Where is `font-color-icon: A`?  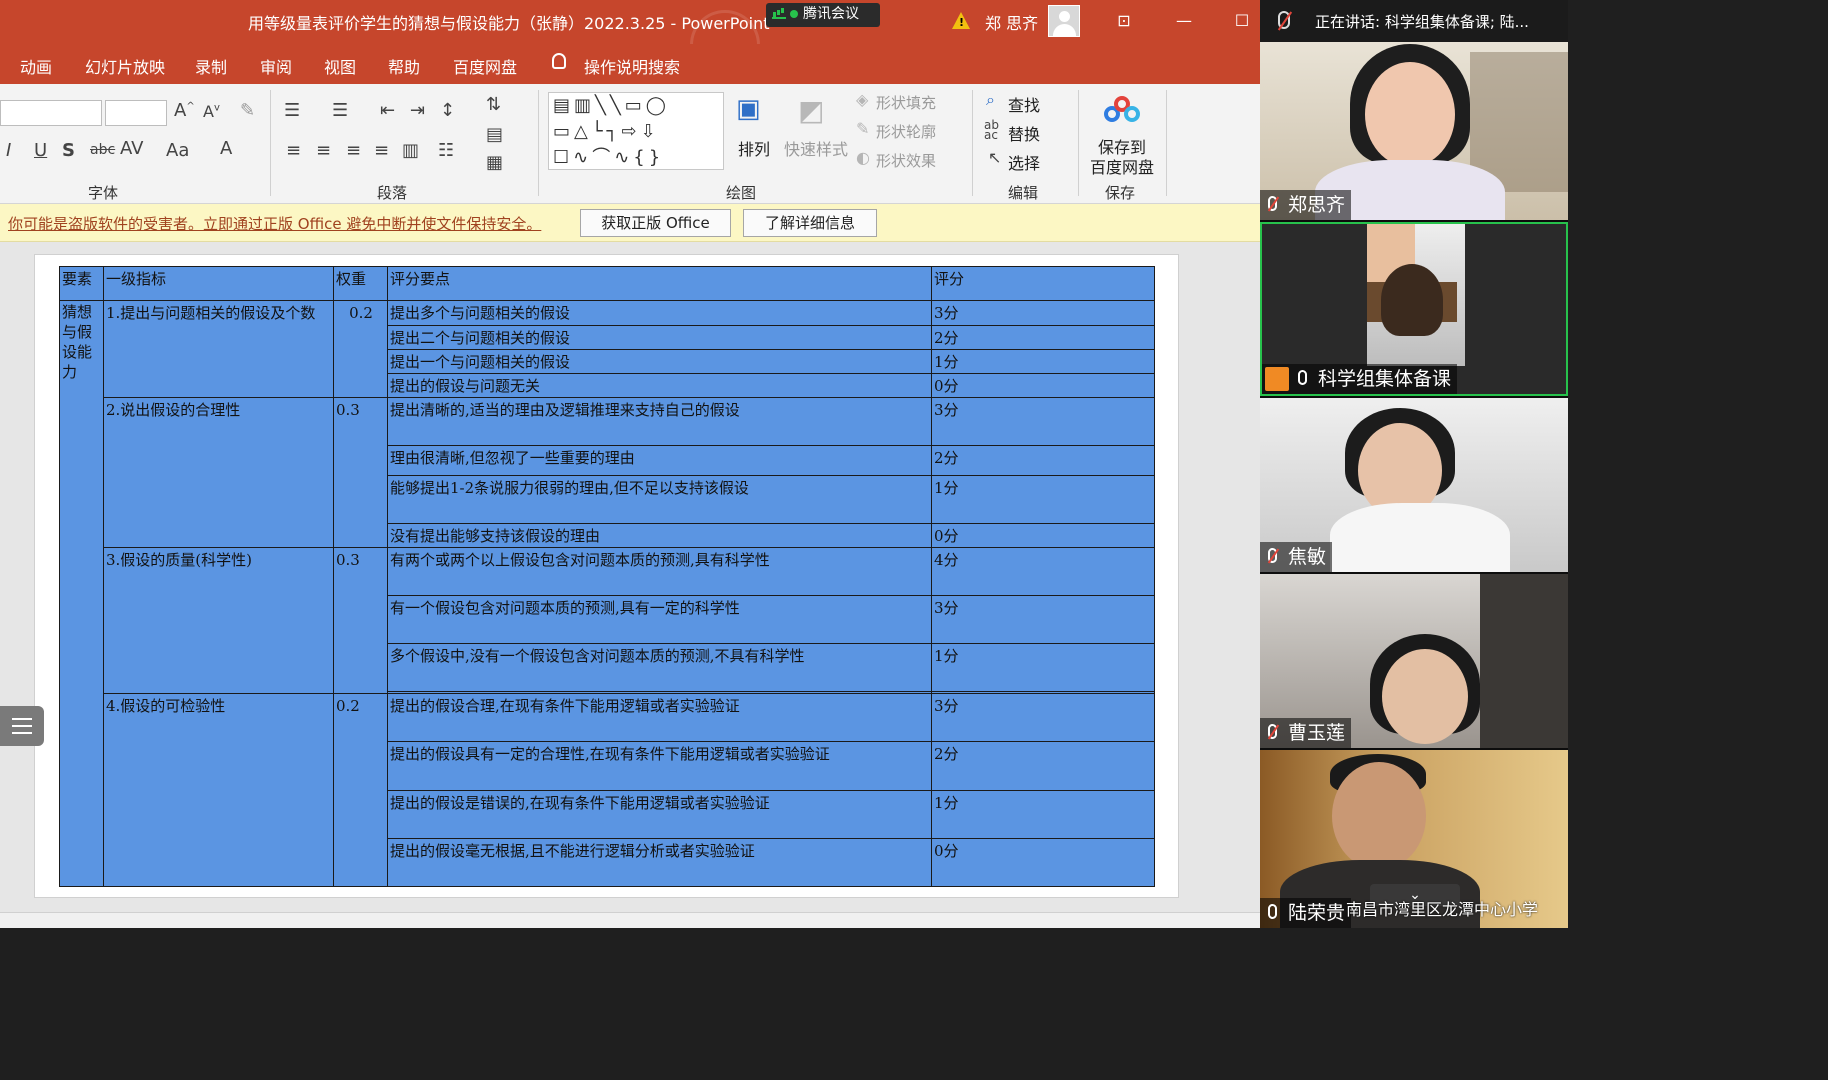
font-color-icon: A is located at coordinates (226, 148).